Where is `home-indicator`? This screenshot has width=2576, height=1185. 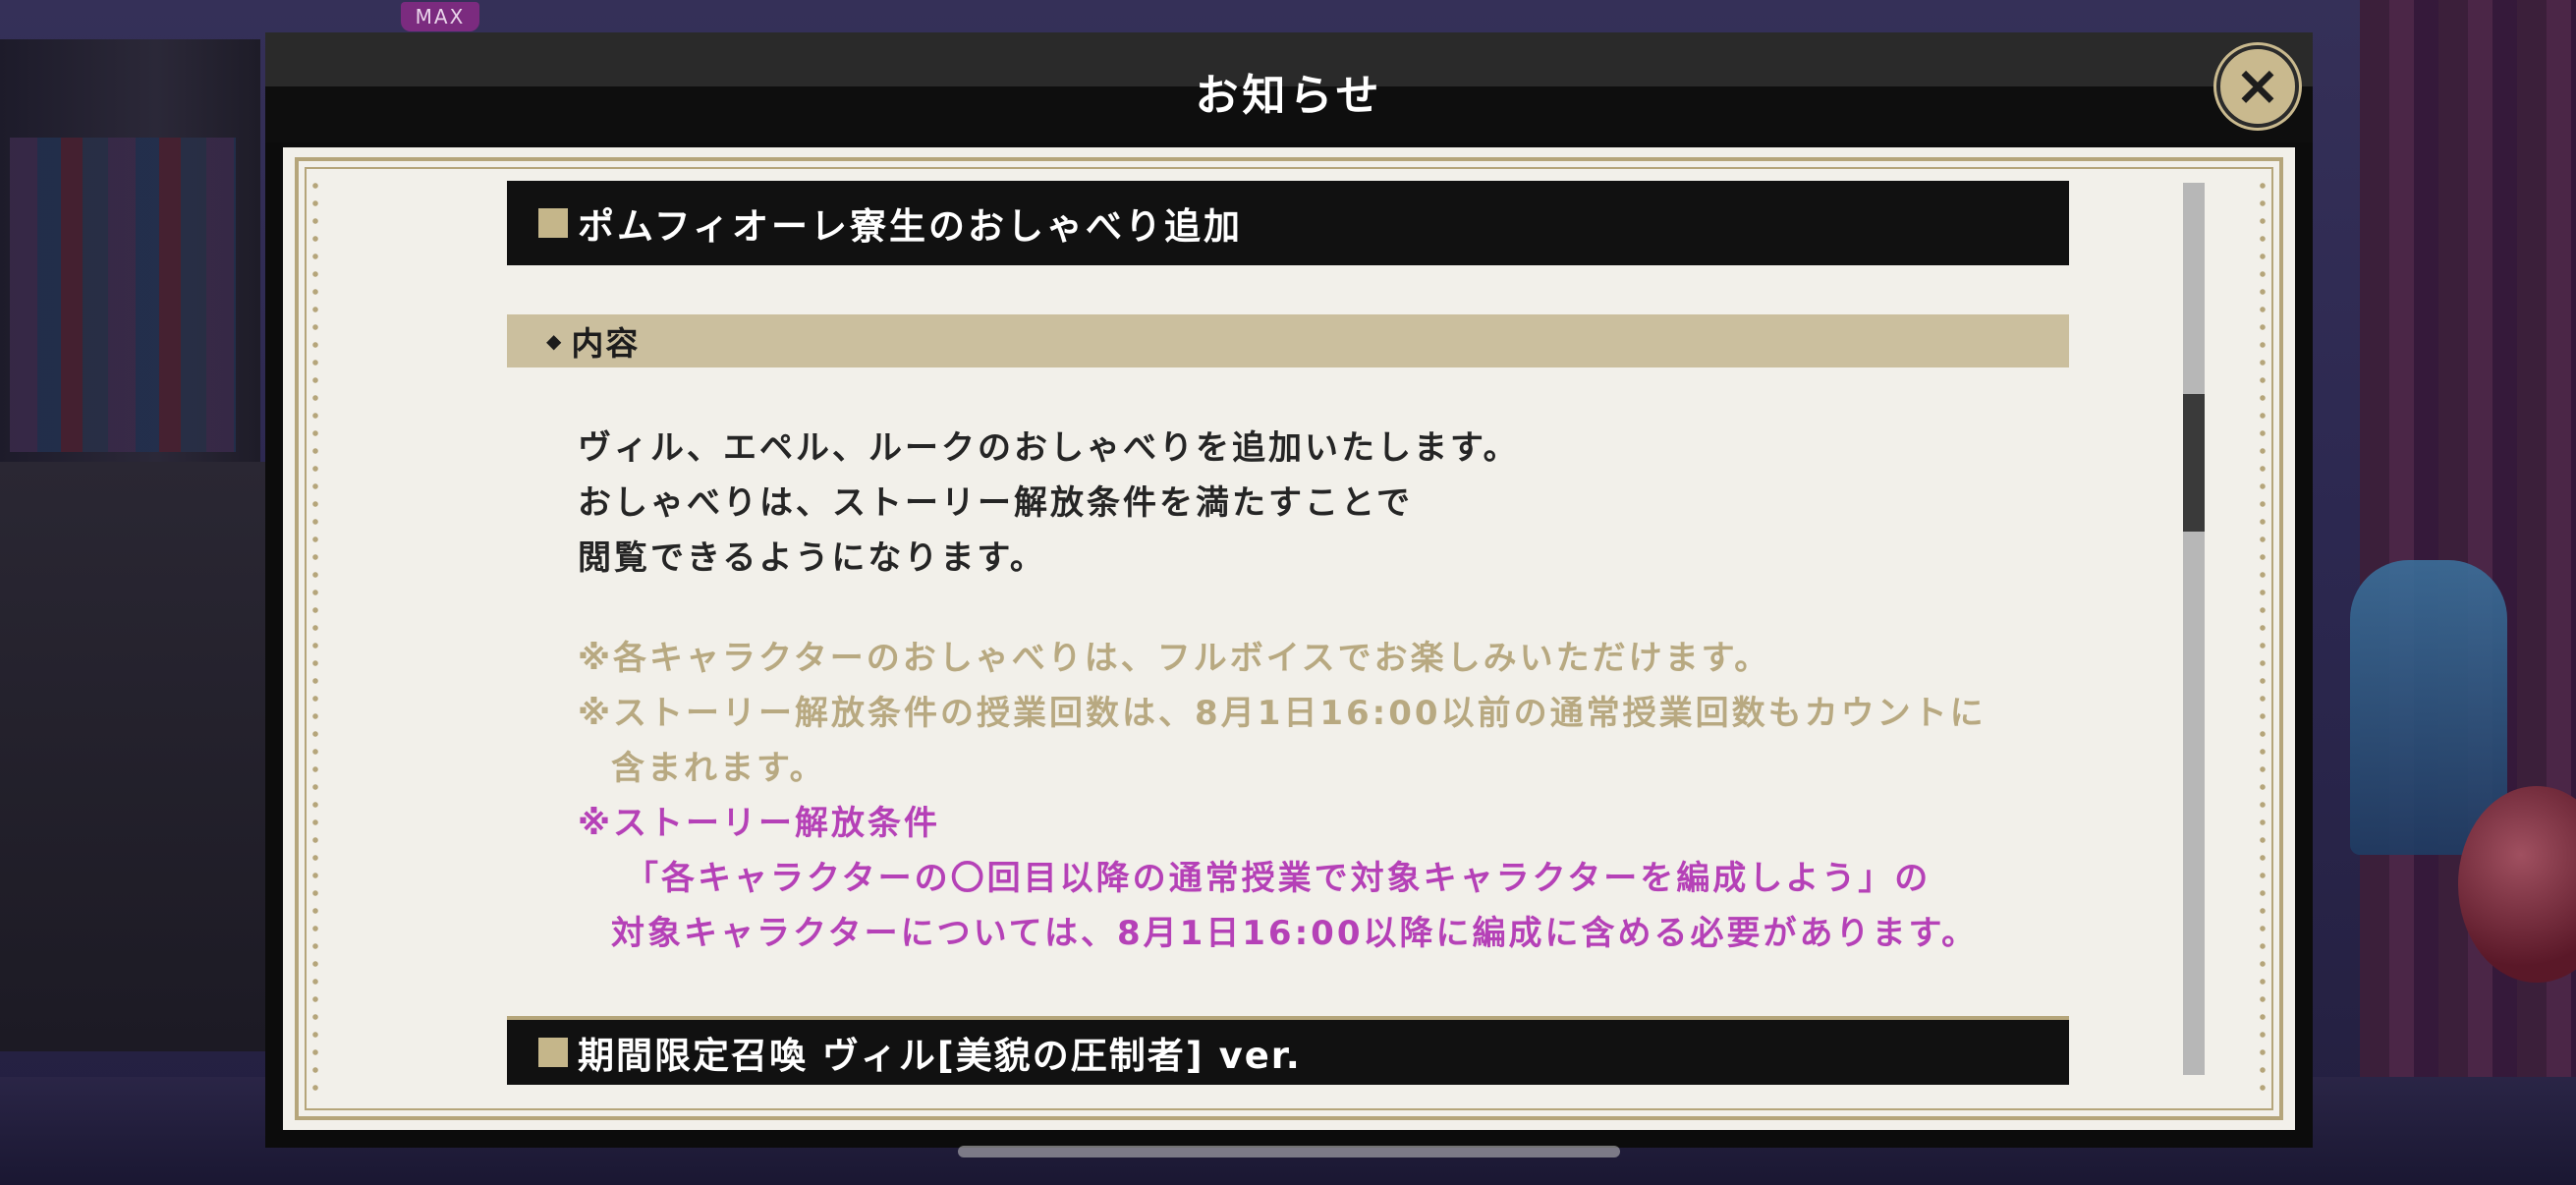
home-indicator is located at coordinates (1289, 1151).